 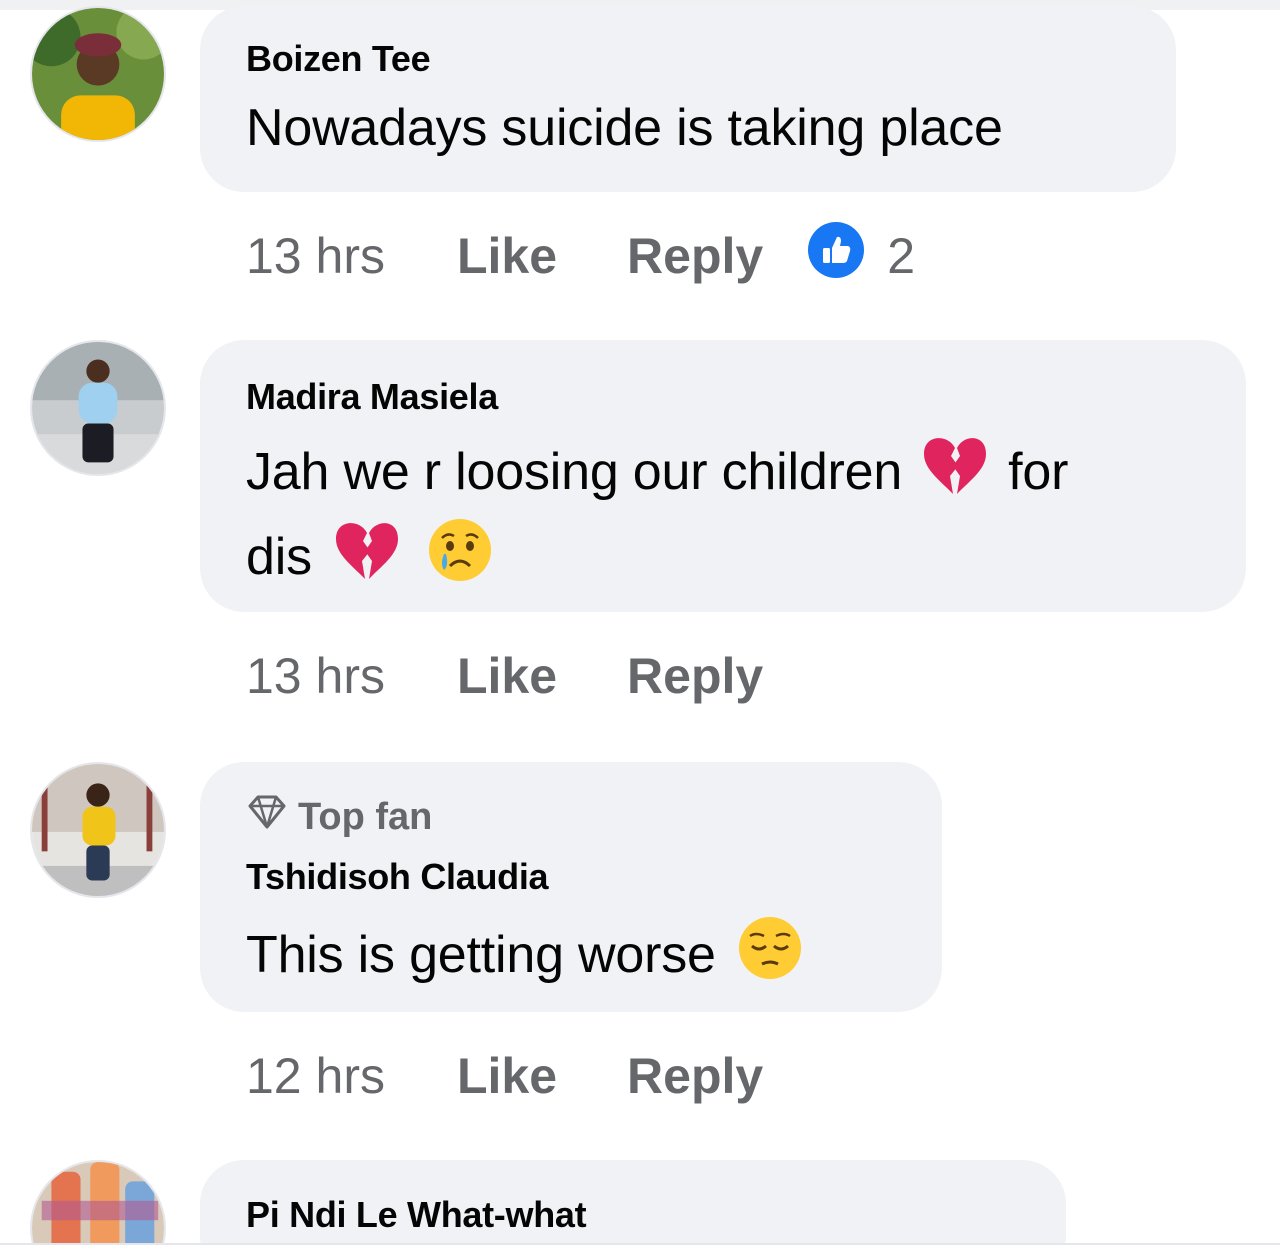 What do you see at coordinates (580, 254) in the screenshot?
I see `comment-actions: 13 hrs Like Reply 2` at bounding box center [580, 254].